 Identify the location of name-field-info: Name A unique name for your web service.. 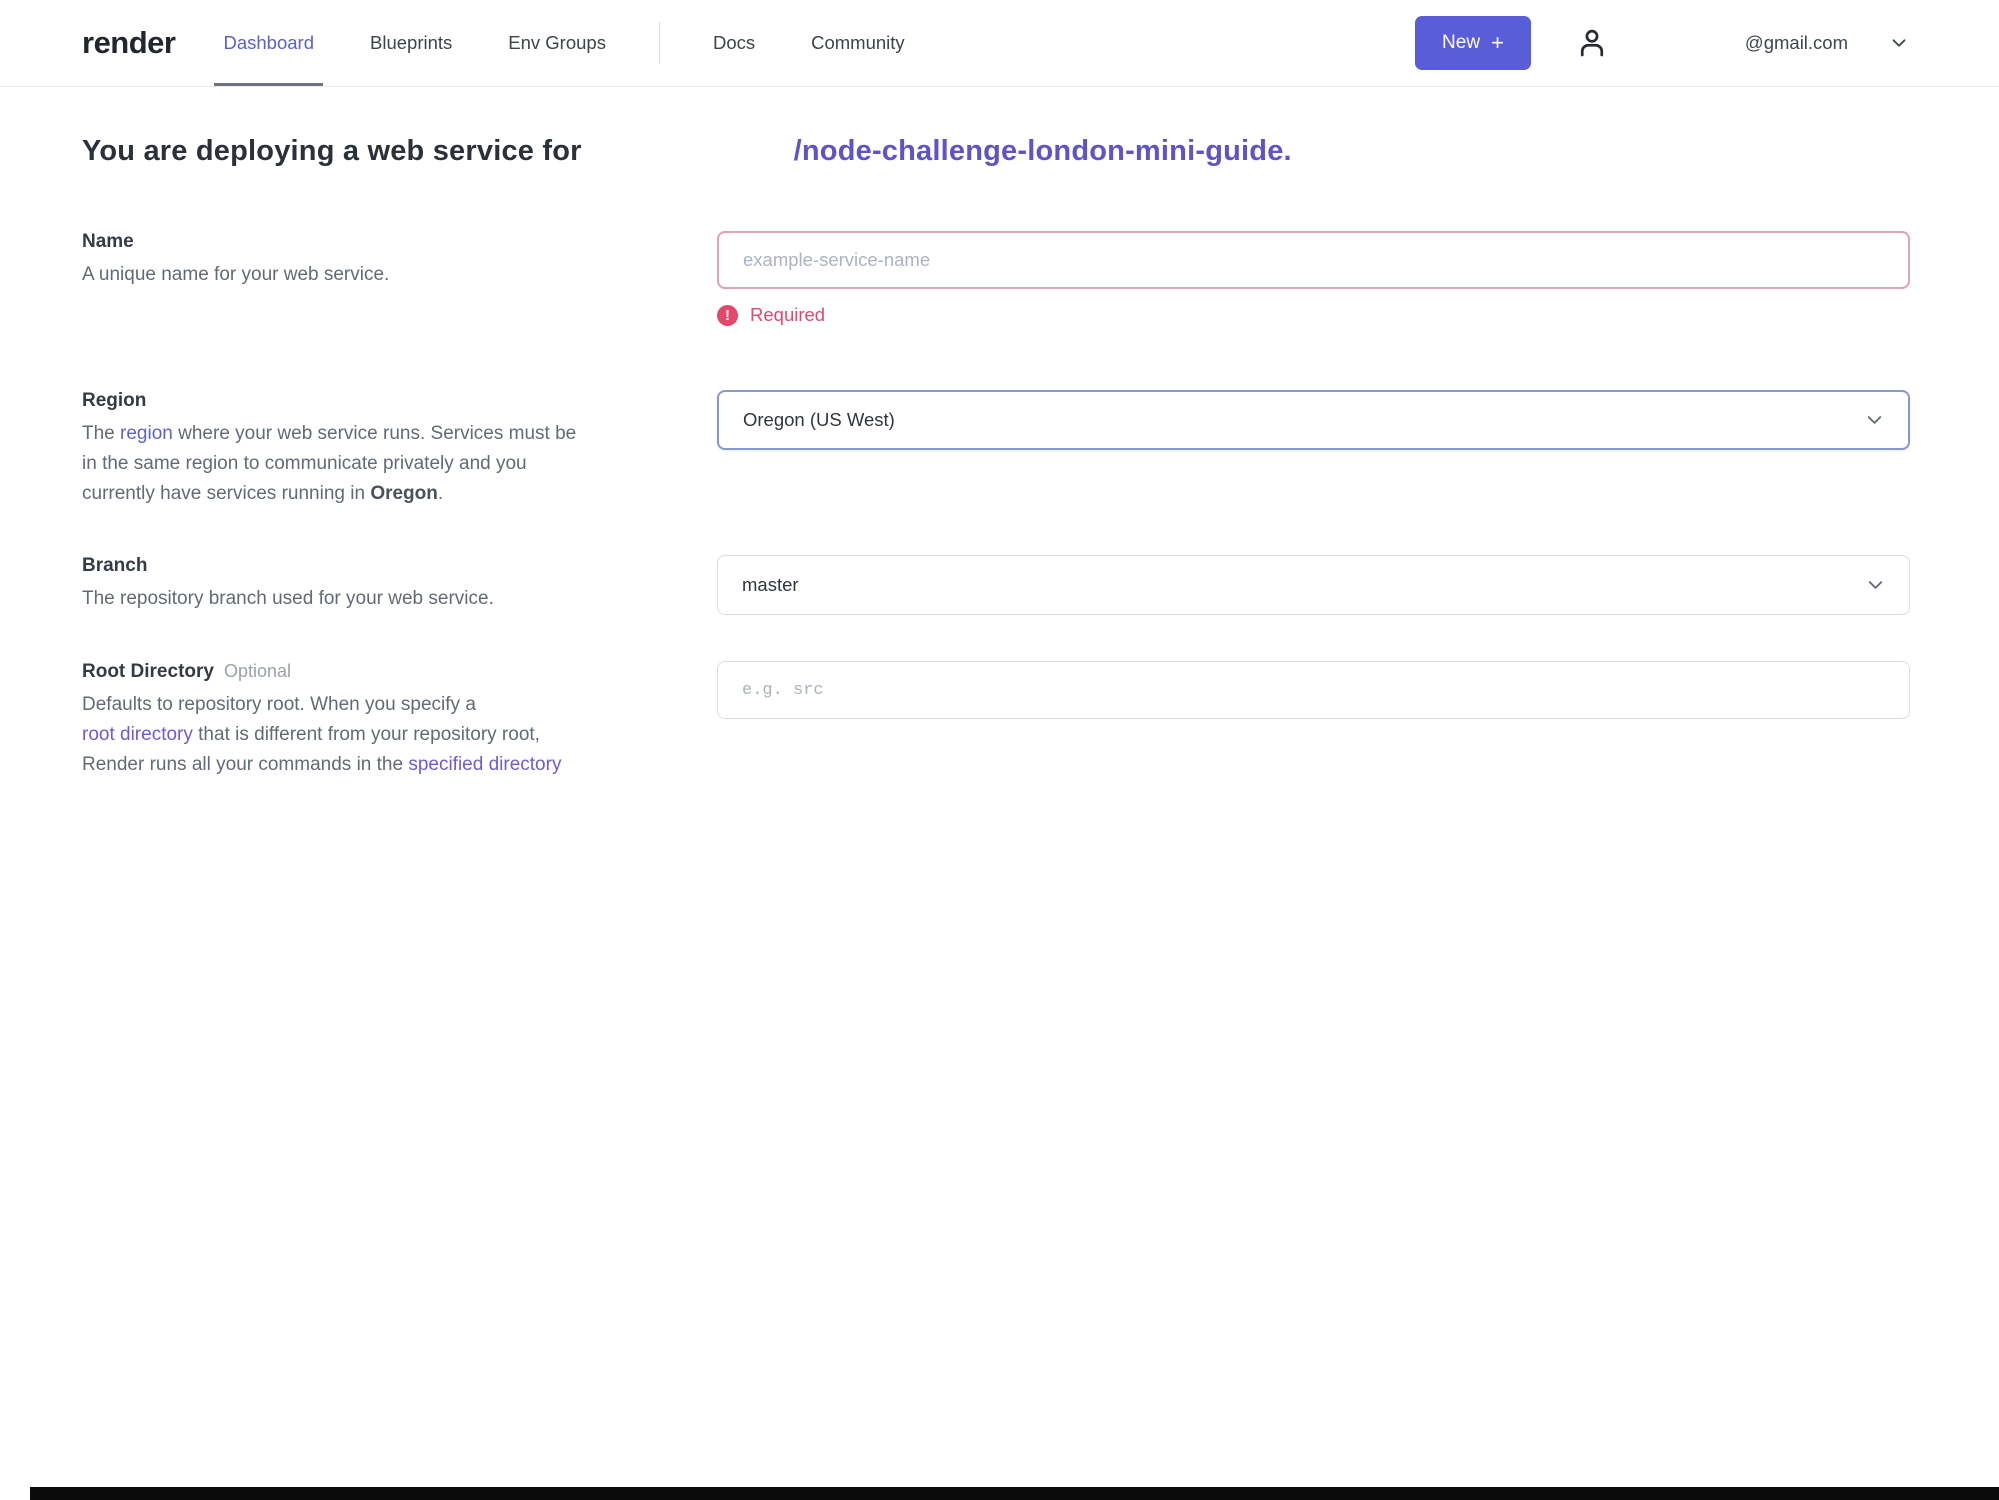
(362, 278).